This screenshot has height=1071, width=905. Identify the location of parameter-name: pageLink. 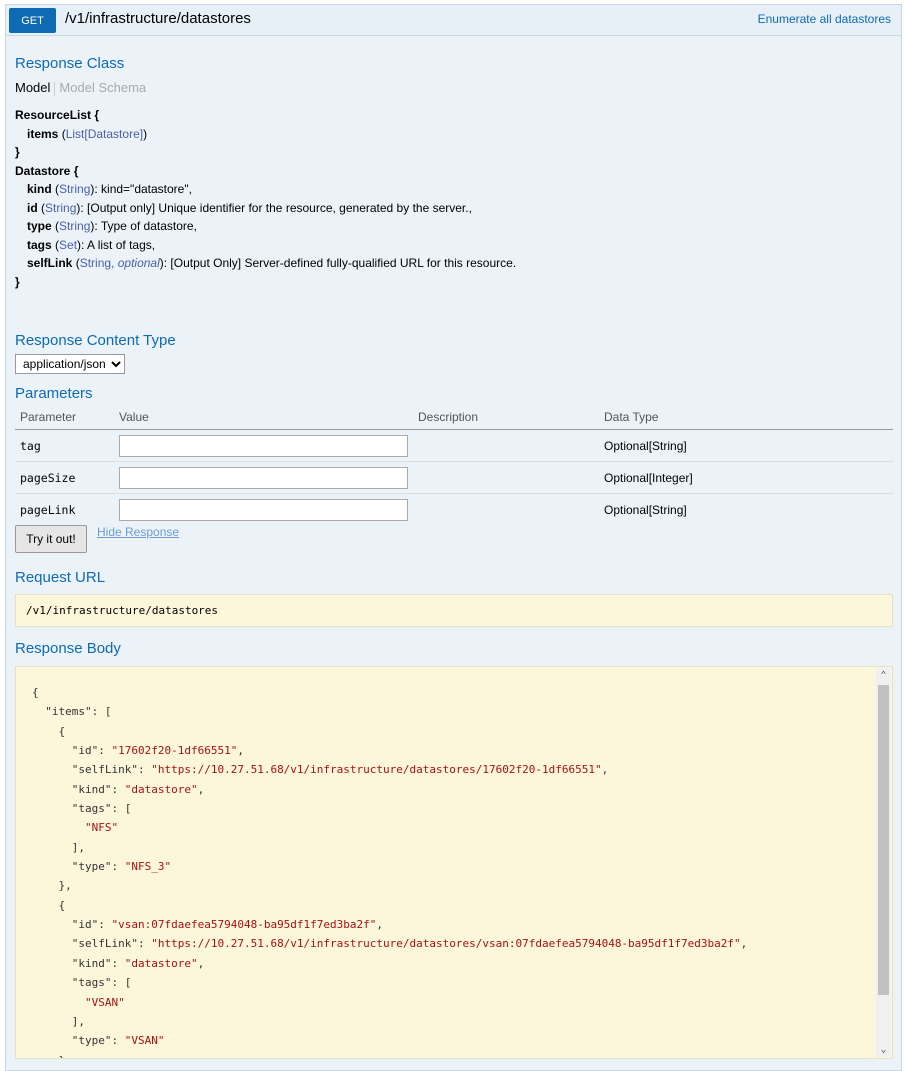
(48, 509).